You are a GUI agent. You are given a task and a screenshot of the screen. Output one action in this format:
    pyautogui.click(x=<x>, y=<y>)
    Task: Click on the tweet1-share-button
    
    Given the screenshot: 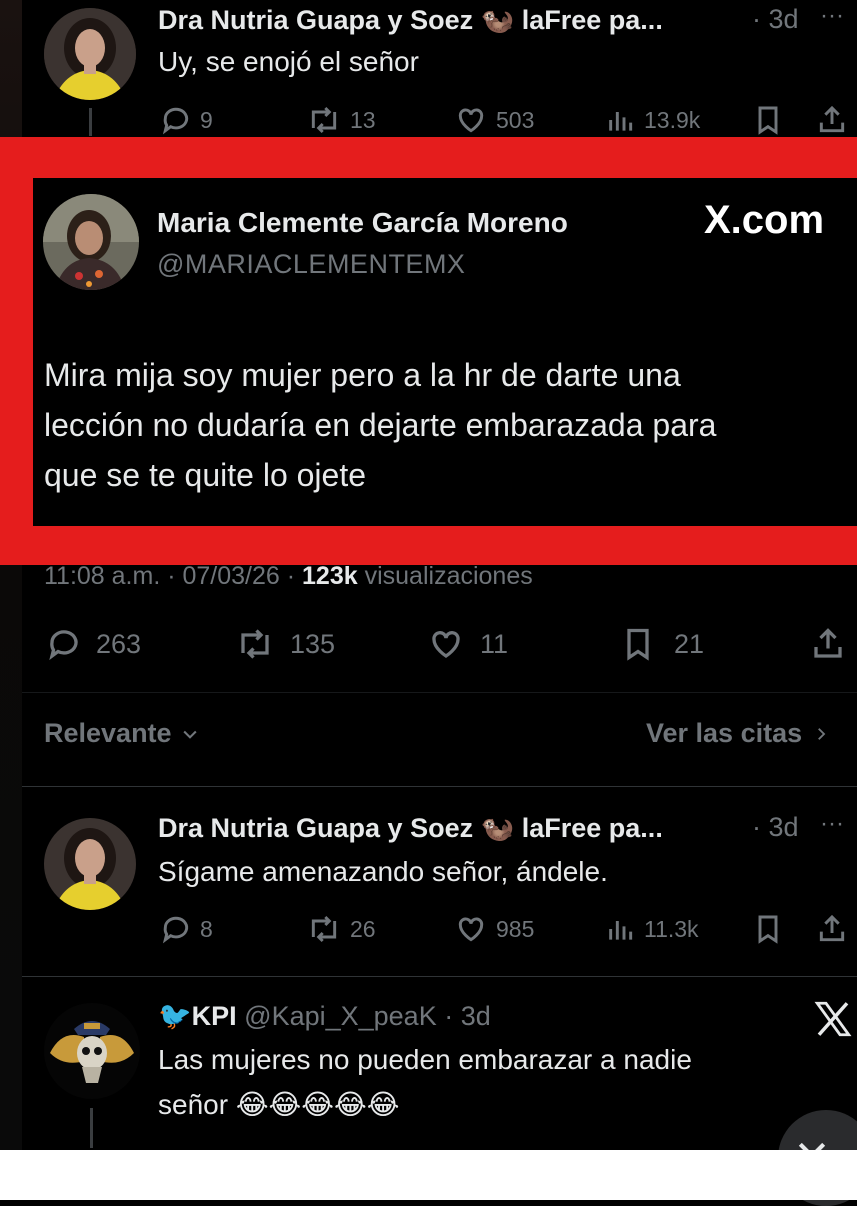 What is the action you would take?
    pyautogui.click(x=832, y=120)
    